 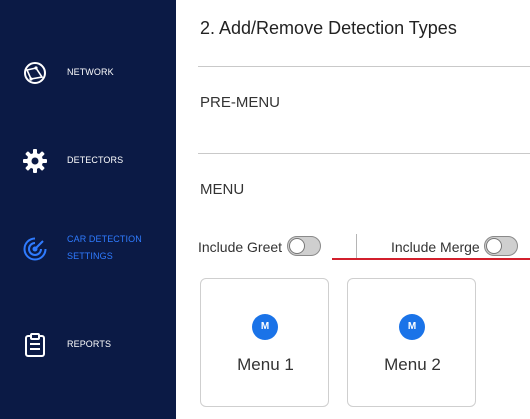 What do you see at coordinates (240, 102) in the screenshot?
I see `section-title-premenu: PRE-MENU` at bounding box center [240, 102].